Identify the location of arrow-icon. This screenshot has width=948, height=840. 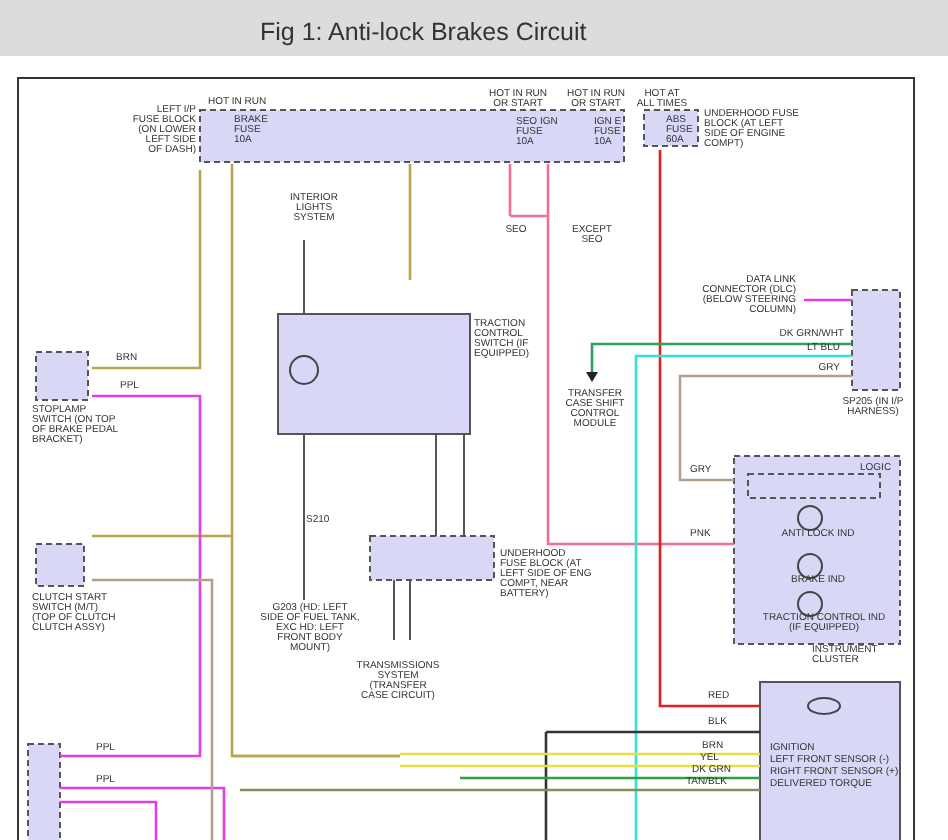
(592, 377).